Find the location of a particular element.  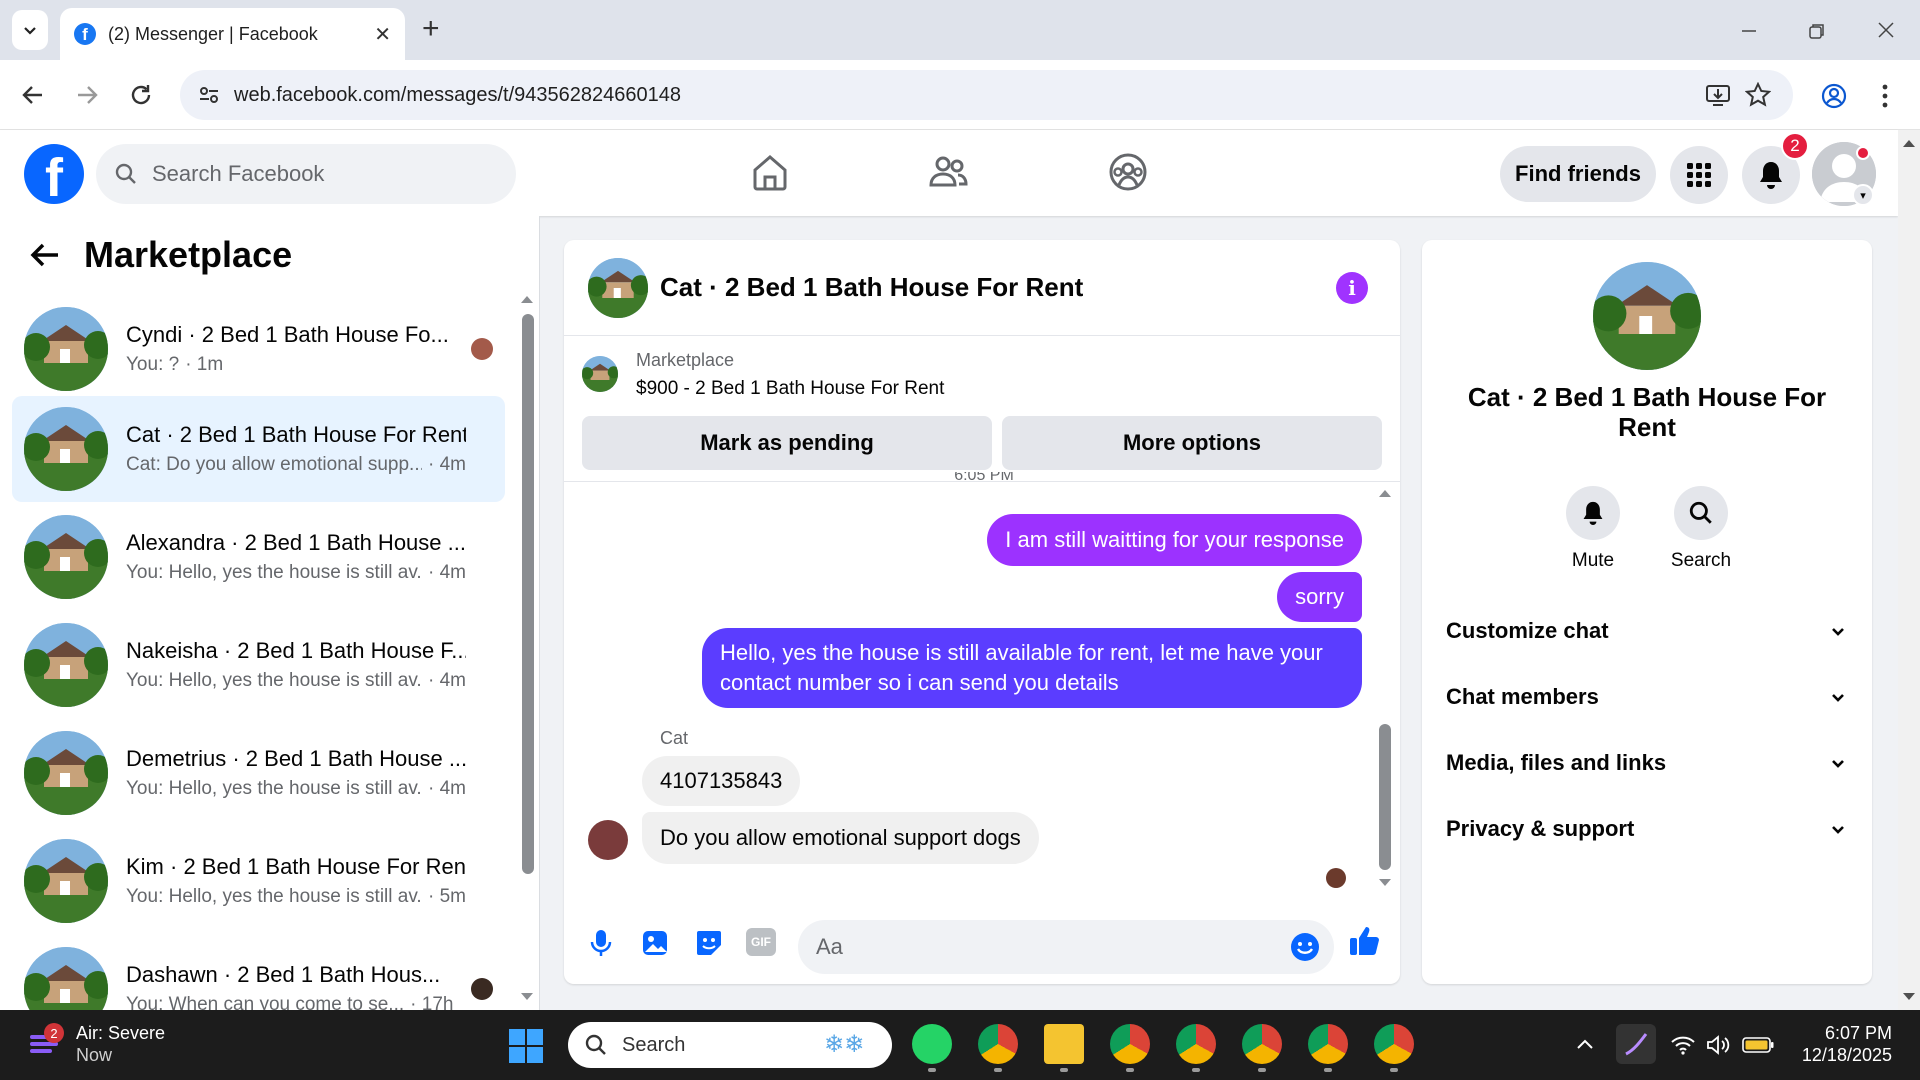

thread-scrollbar is located at coordinates (1385, 797).